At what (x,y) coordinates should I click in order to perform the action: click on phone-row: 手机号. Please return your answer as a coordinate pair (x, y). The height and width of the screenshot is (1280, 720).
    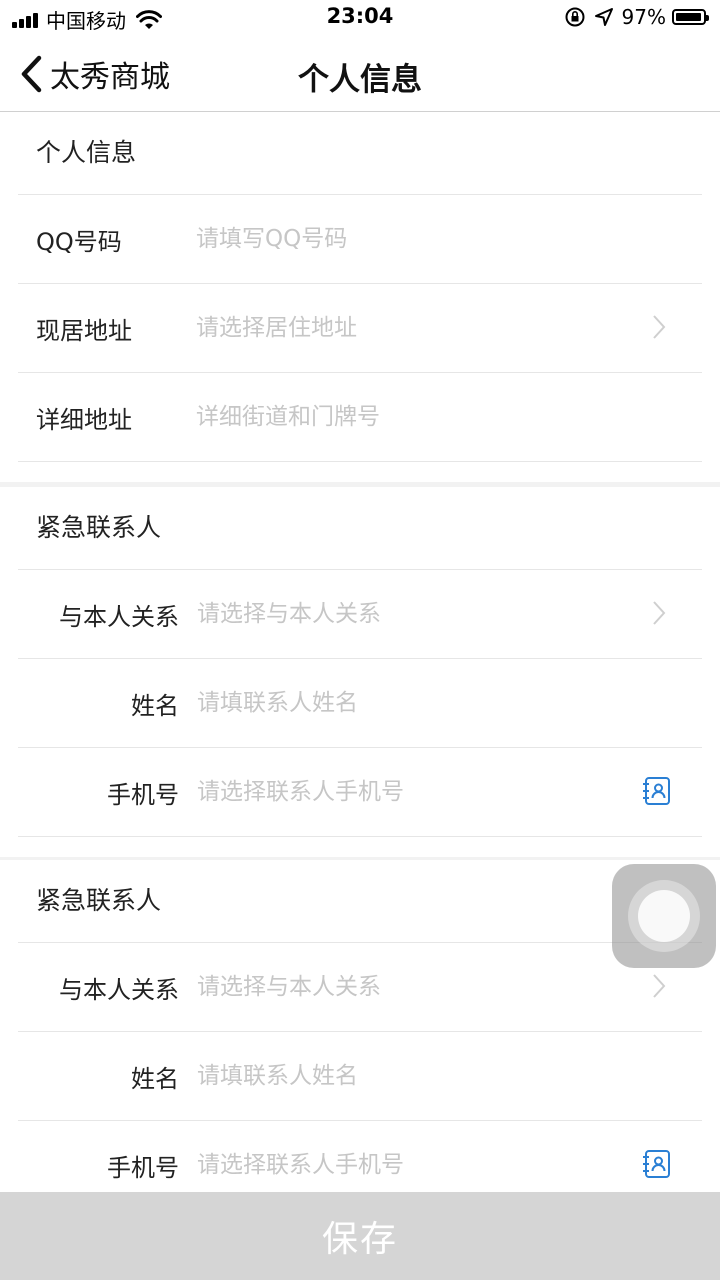
    Looking at the image, I should click on (360, 791).